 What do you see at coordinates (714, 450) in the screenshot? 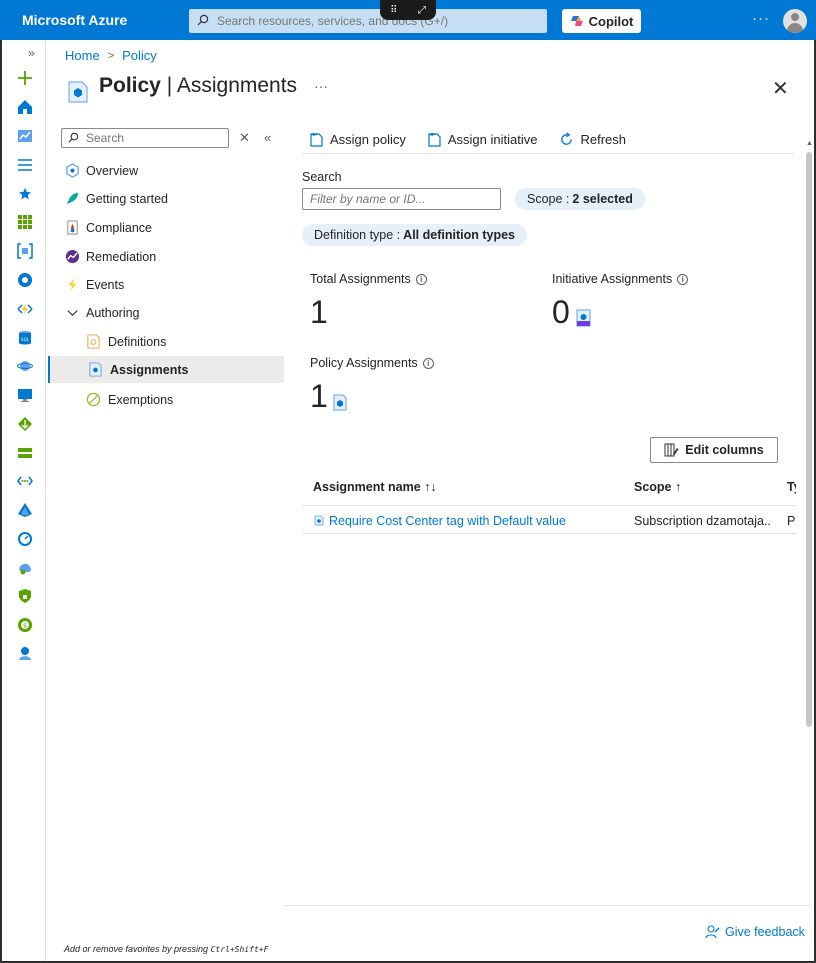
I see `edit-columns-button: Edit columns` at bounding box center [714, 450].